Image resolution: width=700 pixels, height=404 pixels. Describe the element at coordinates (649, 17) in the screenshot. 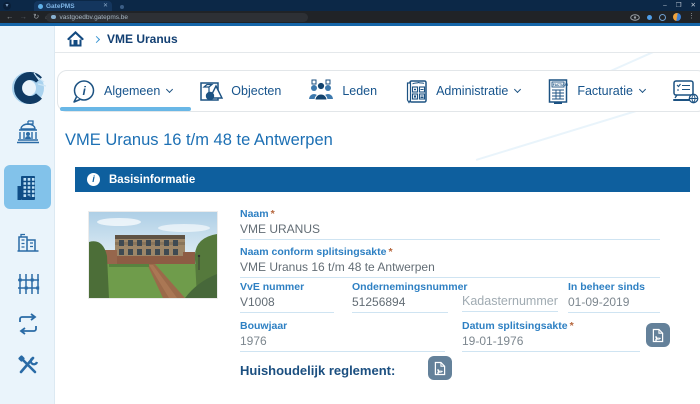

I see `notification-dot-icon` at that location.